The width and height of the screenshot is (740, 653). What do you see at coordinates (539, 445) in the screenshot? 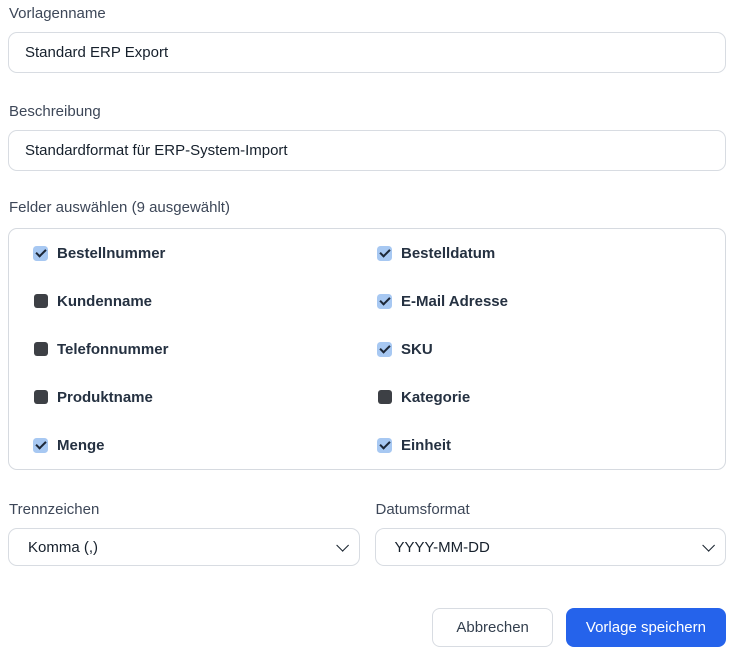
I see `field-checkbox-item: Einheit` at bounding box center [539, 445].